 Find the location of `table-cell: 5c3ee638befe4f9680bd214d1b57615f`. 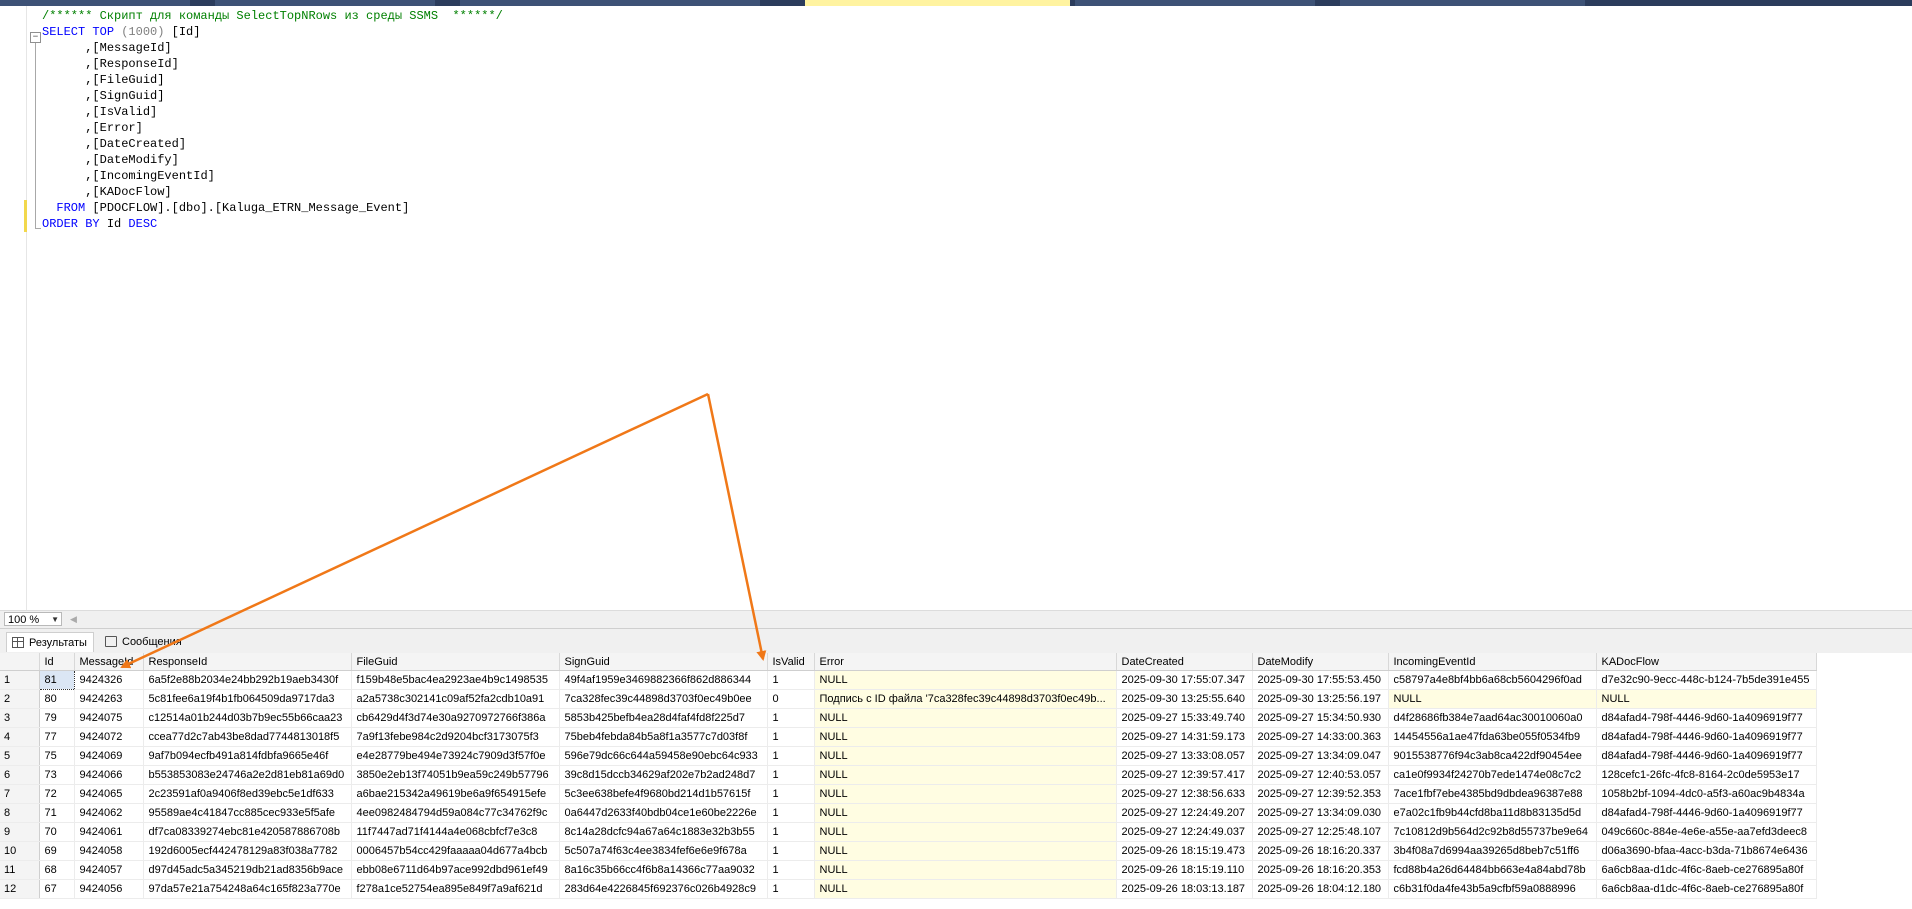

table-cell: 5c3ee638befe4f9680bd214d1b57615f is located at coordinates (663, 794).